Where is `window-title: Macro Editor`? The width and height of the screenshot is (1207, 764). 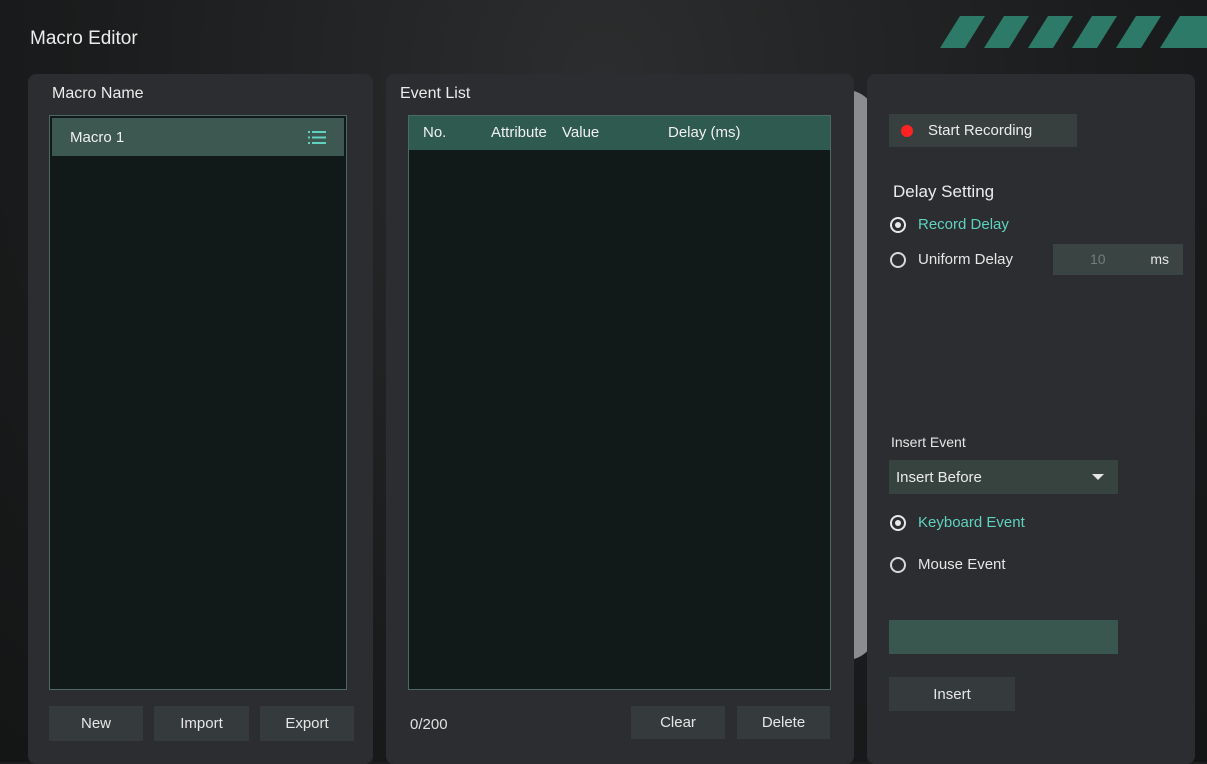
window-title: Macro Editor is located at coordinates (84, 38).